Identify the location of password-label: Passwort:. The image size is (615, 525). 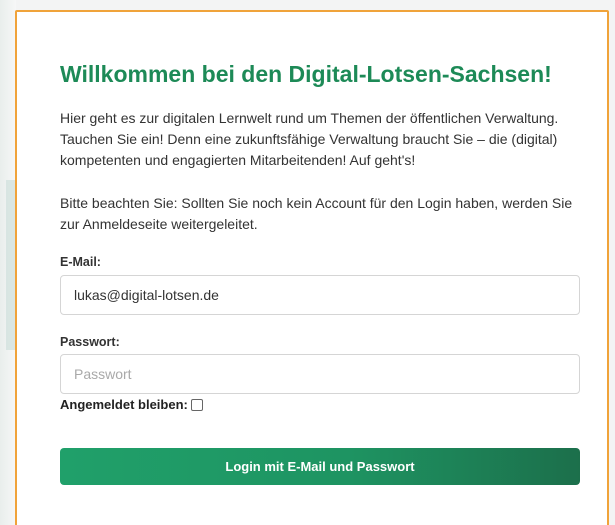
(90, 342).